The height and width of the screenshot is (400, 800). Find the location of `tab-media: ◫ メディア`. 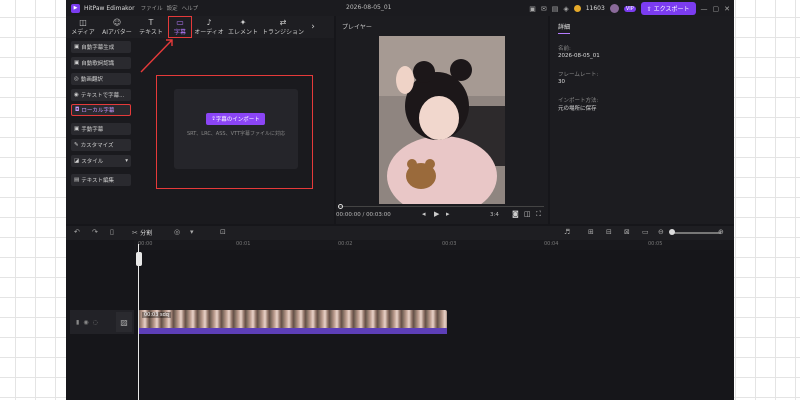

tab-media: ◫ メディア is located at coordinates (83, 27).